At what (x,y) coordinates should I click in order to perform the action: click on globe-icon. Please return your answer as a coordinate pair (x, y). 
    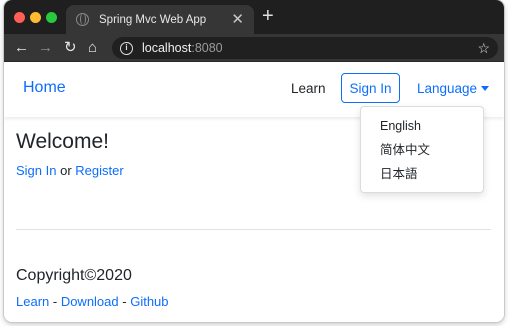
    Looking at the image, I should click on (82, 19).